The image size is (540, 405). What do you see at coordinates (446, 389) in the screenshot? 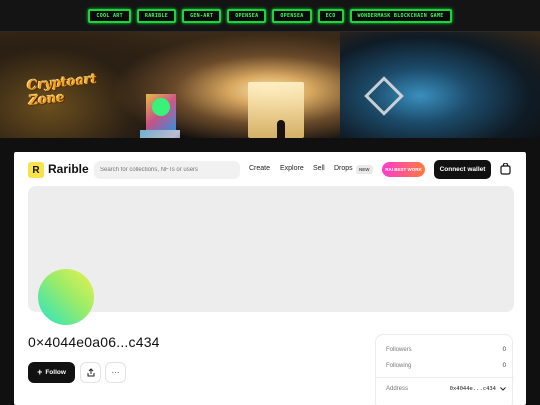
I see `address-row: Address 0x4044e...c434` at bounding box center [446, 389].